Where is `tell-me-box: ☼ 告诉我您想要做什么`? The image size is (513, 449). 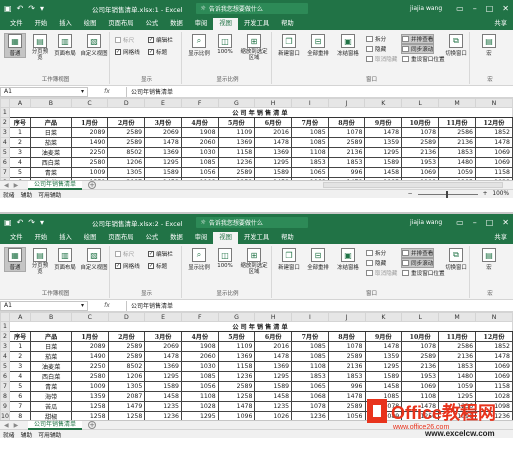
tell-me-box: ☼ 告诉我您想要做什么 is located at coordinates (252, 8).